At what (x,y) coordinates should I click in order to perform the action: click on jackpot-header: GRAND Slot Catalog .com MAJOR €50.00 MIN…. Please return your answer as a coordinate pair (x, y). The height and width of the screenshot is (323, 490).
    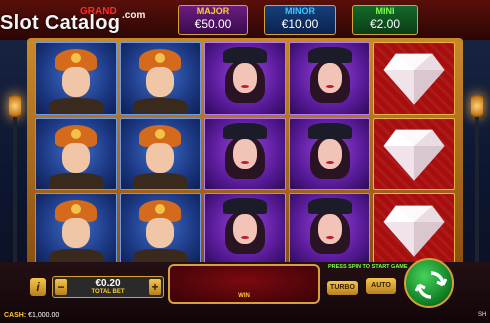
    Looking at the image, I should click on (245, 20).